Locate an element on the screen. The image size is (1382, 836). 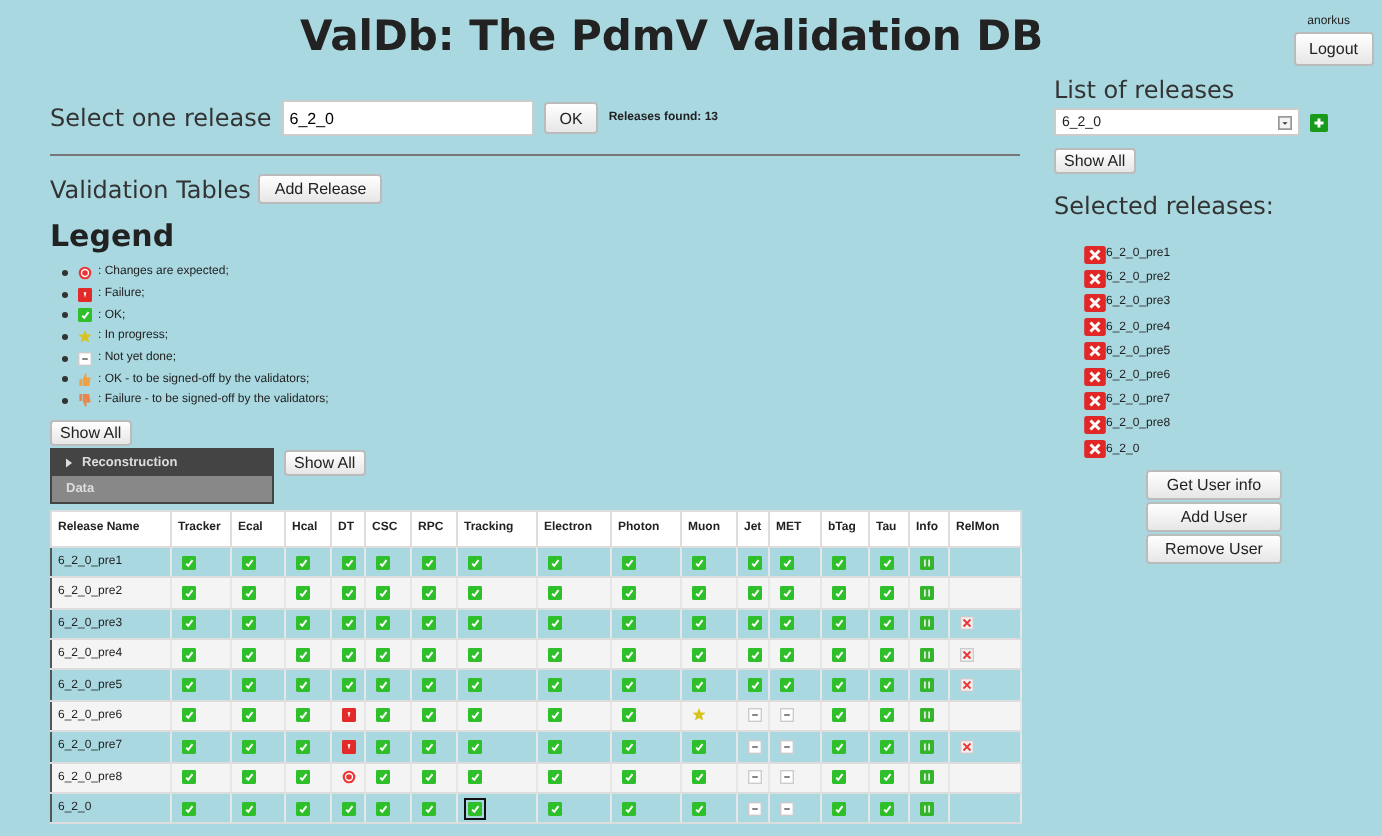
target-icon is located at coordinates (349, 777).